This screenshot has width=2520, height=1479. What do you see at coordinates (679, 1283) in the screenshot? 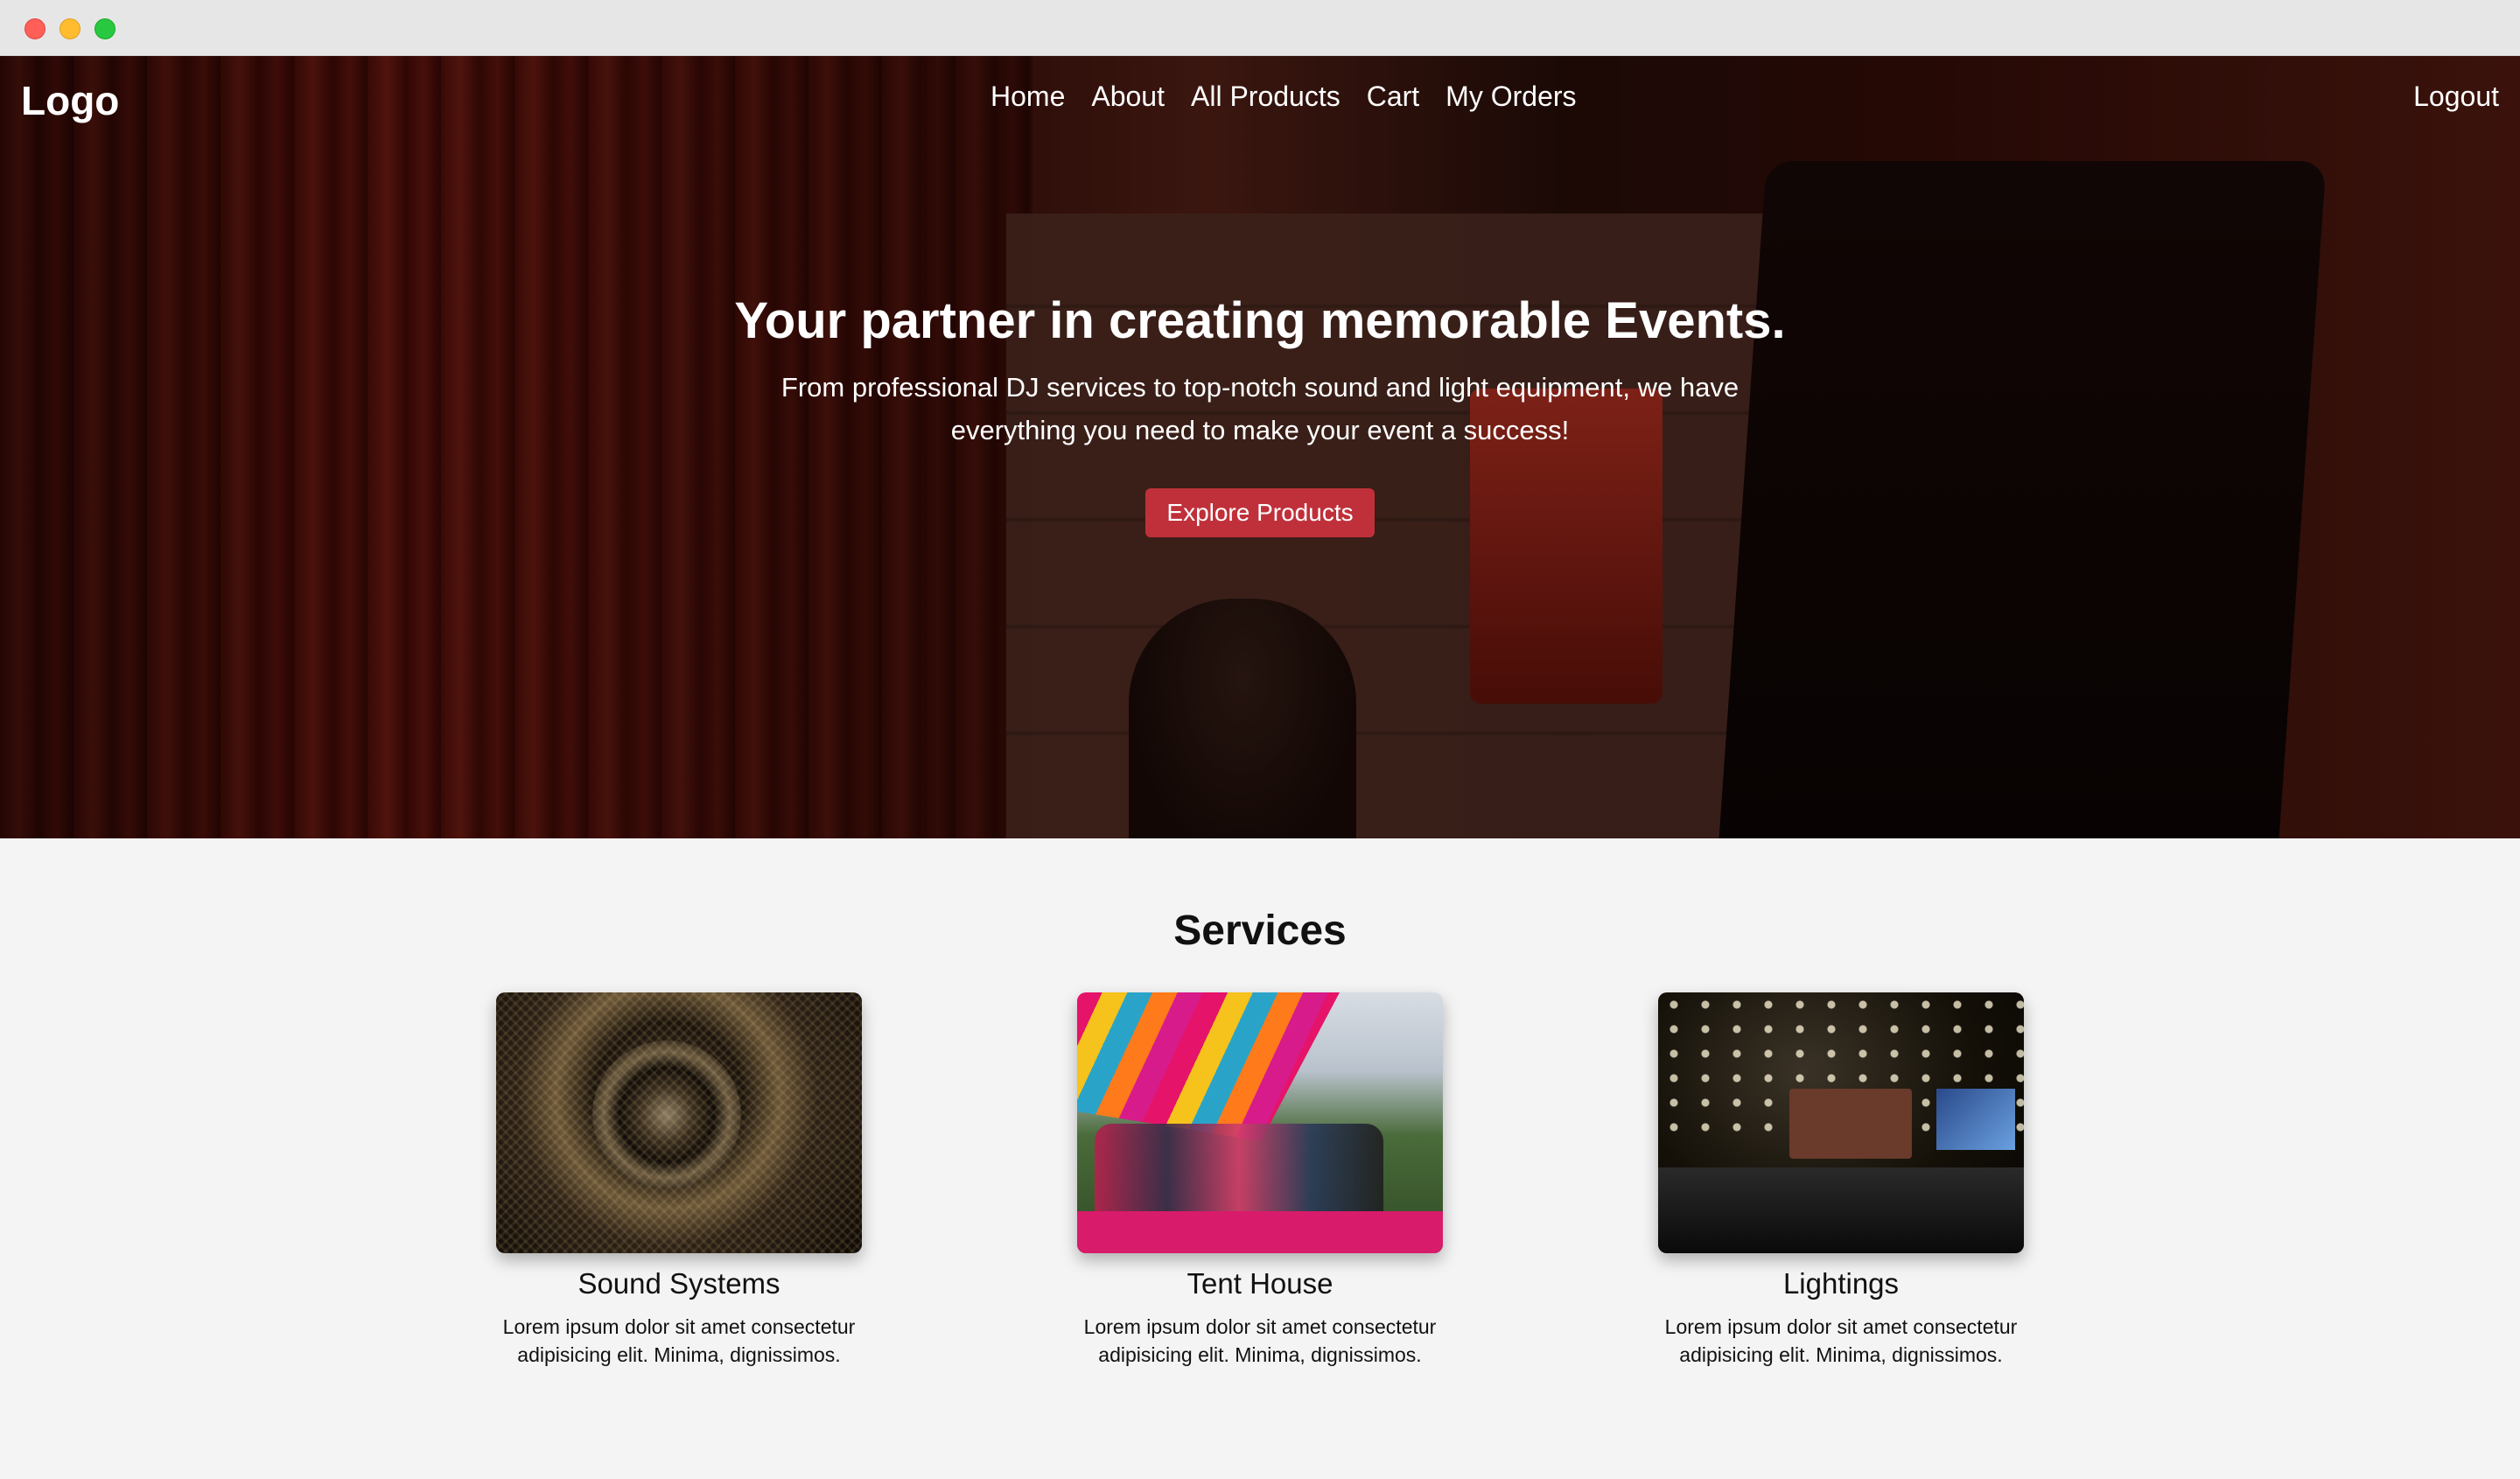
I see `service-name: Sound Systems` at bounding box center [679, 1283].